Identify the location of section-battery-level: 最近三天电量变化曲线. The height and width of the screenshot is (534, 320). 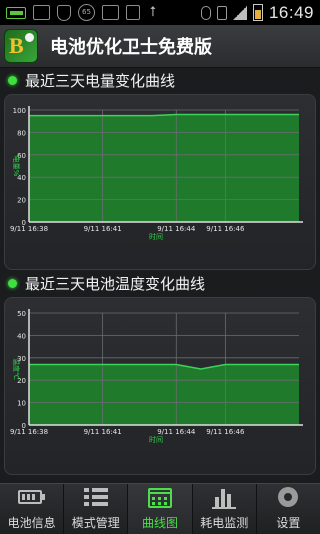
(160, 80).